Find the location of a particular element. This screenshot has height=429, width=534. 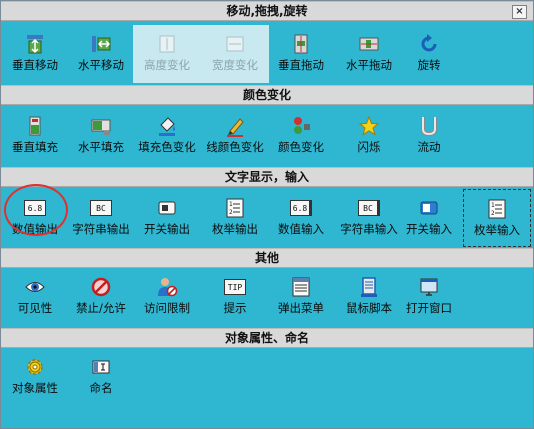

height-change-button: 高度变化 is located at coordinates (167, 54).